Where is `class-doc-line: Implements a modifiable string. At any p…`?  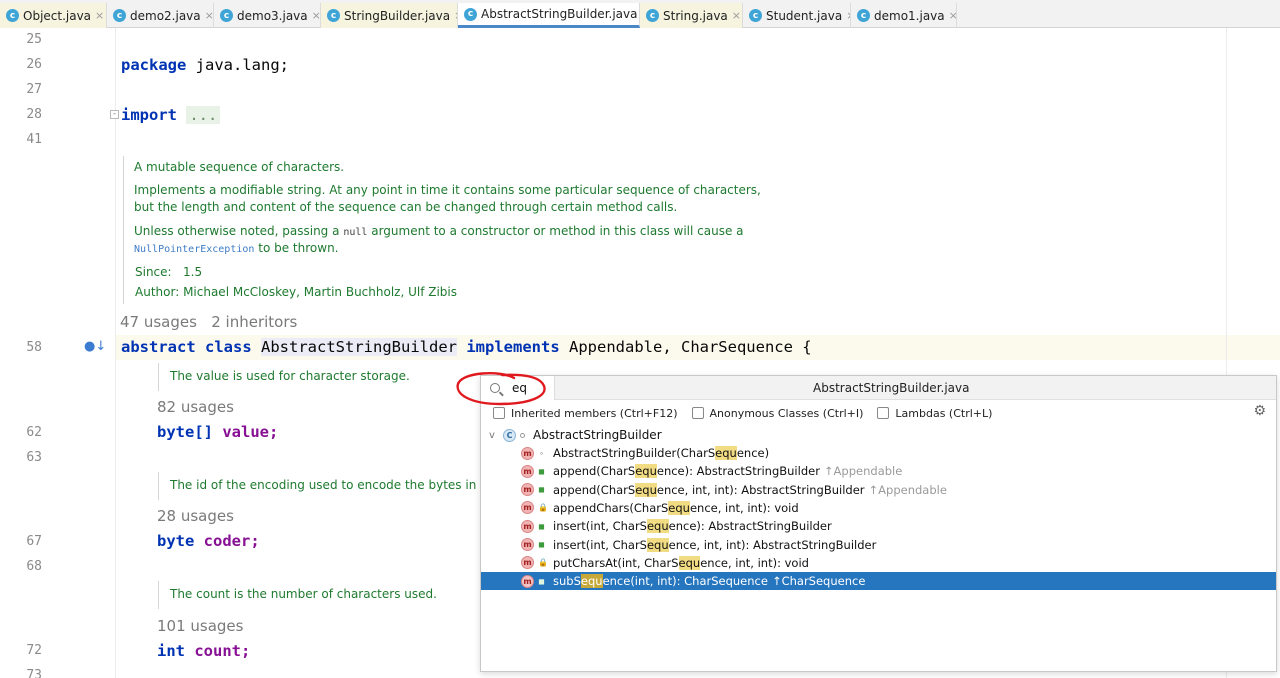 class-doc-line: Implements a modifiable string. At any p… is located at coordinates (447, 190).